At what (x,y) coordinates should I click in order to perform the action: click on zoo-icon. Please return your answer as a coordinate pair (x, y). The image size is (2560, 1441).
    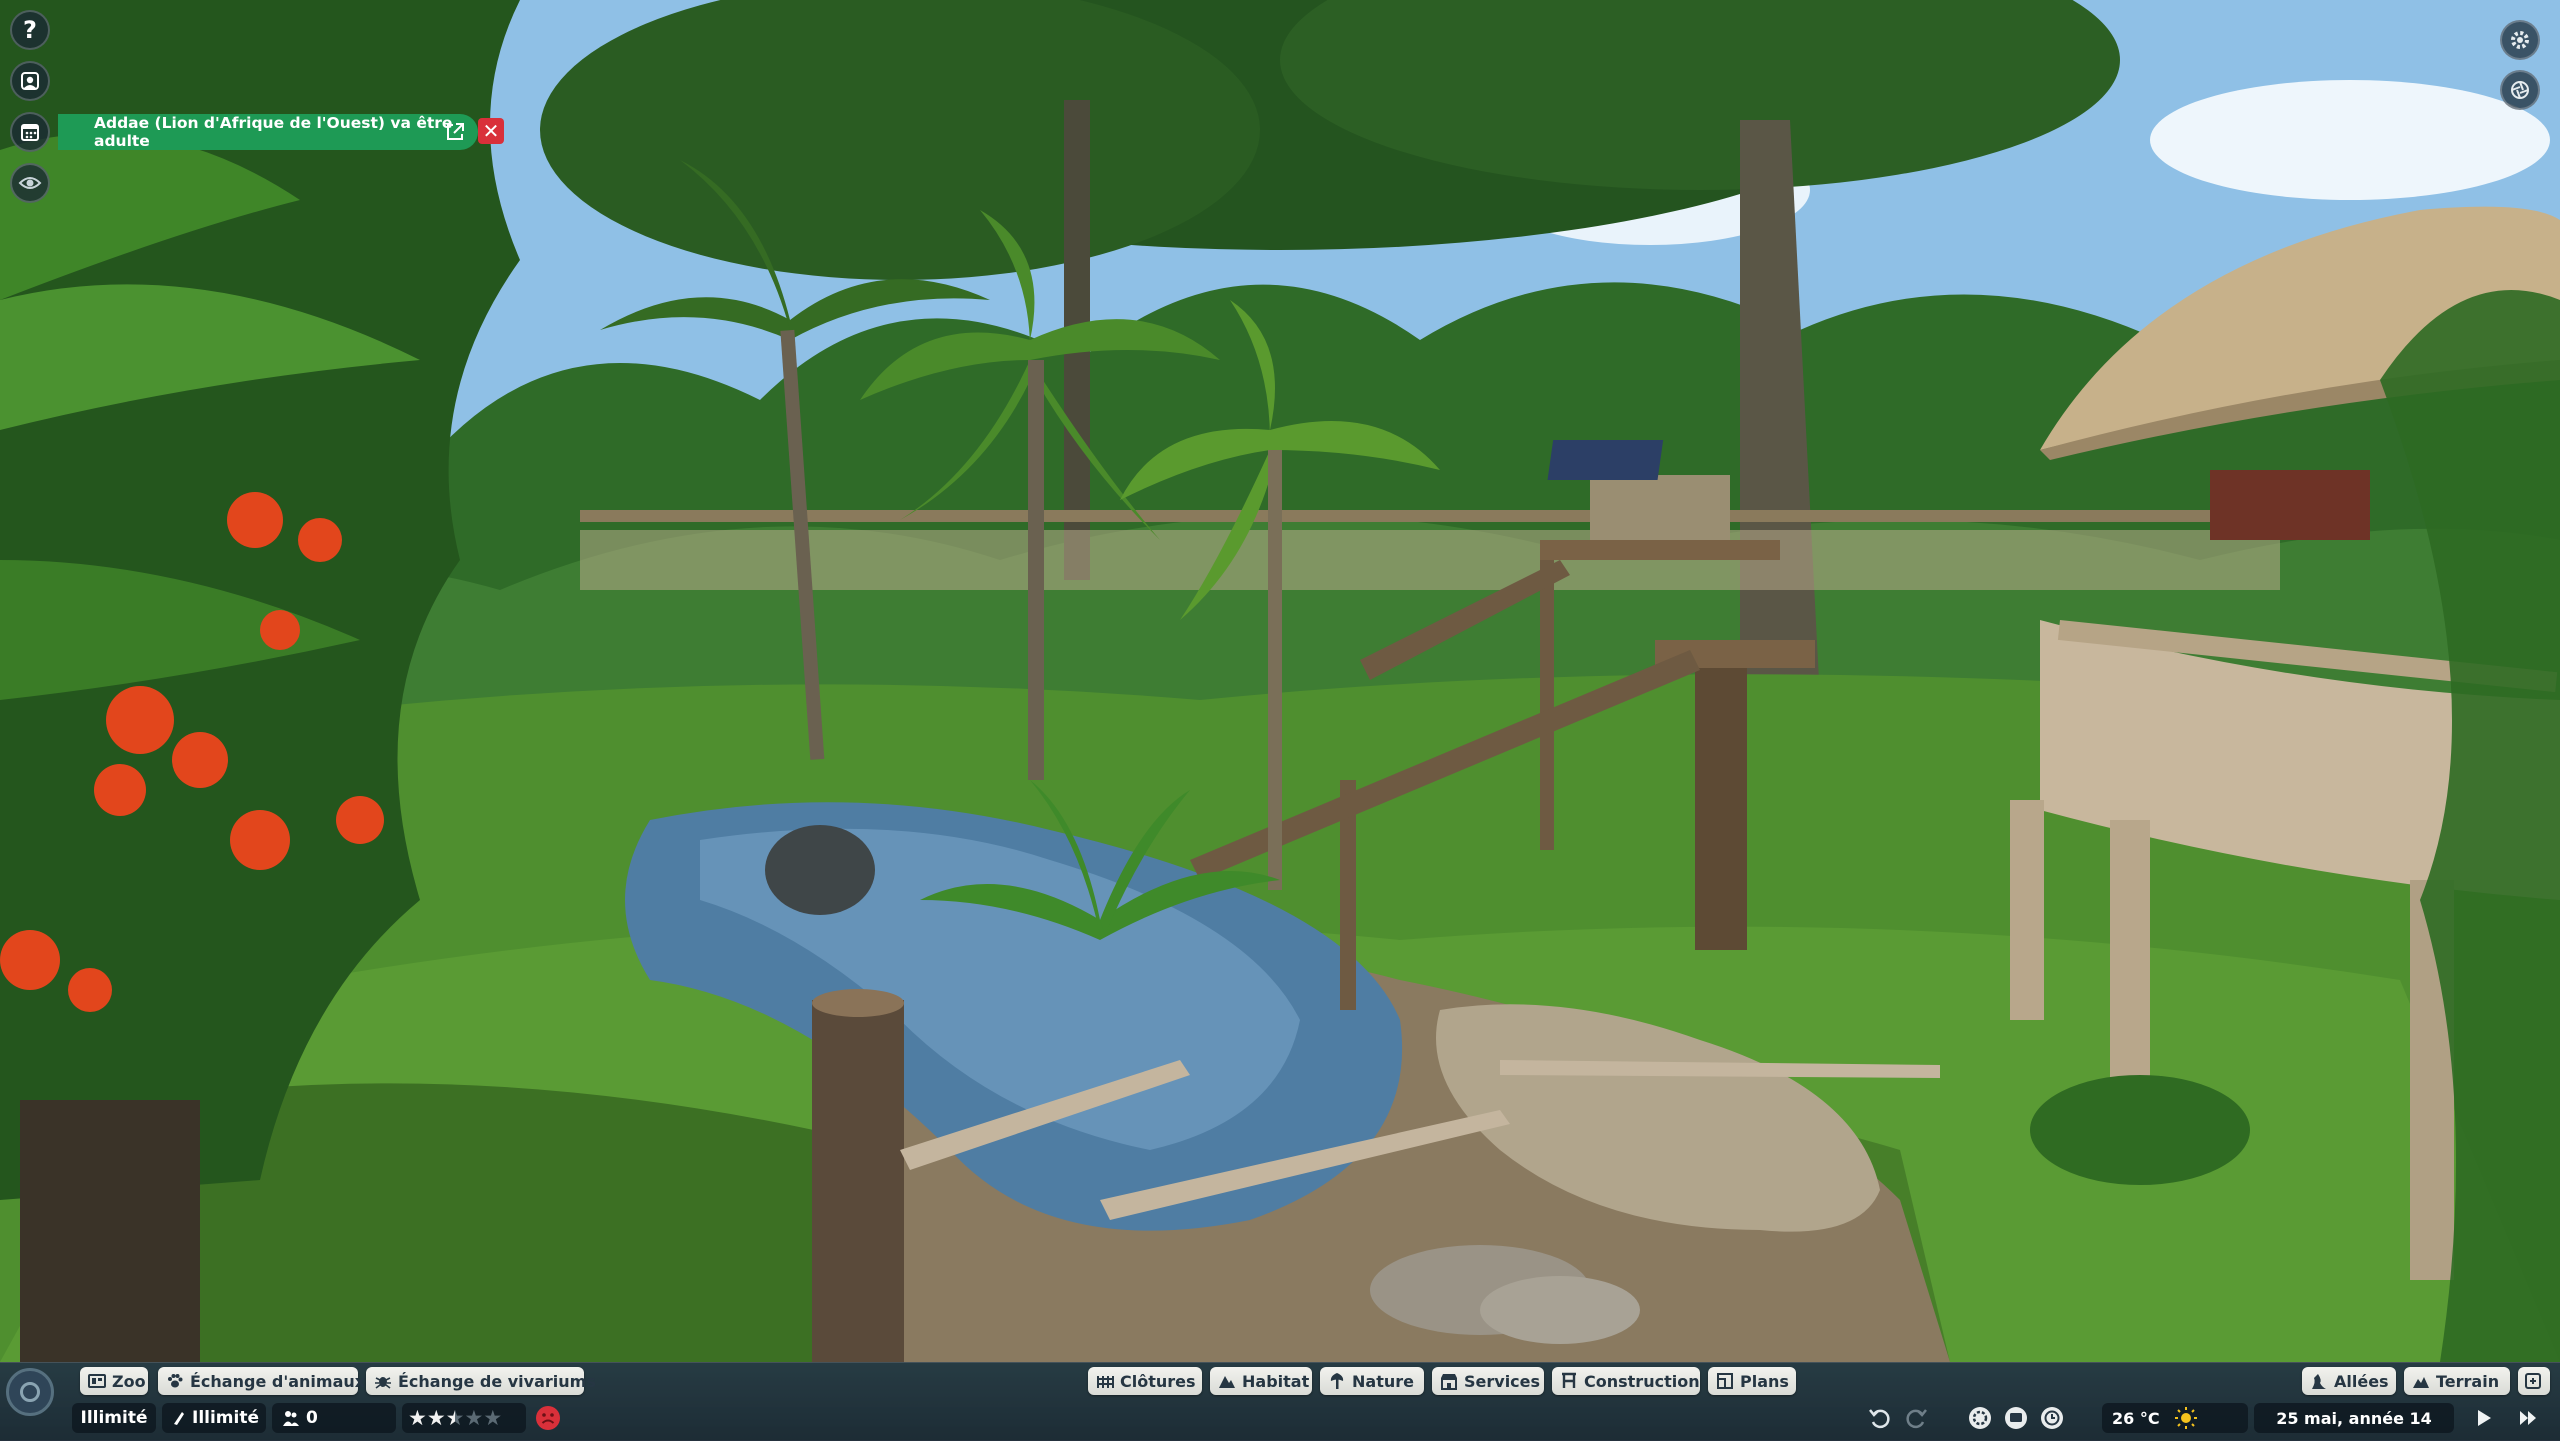
    Looking at the image, I should click on (97, 1381).